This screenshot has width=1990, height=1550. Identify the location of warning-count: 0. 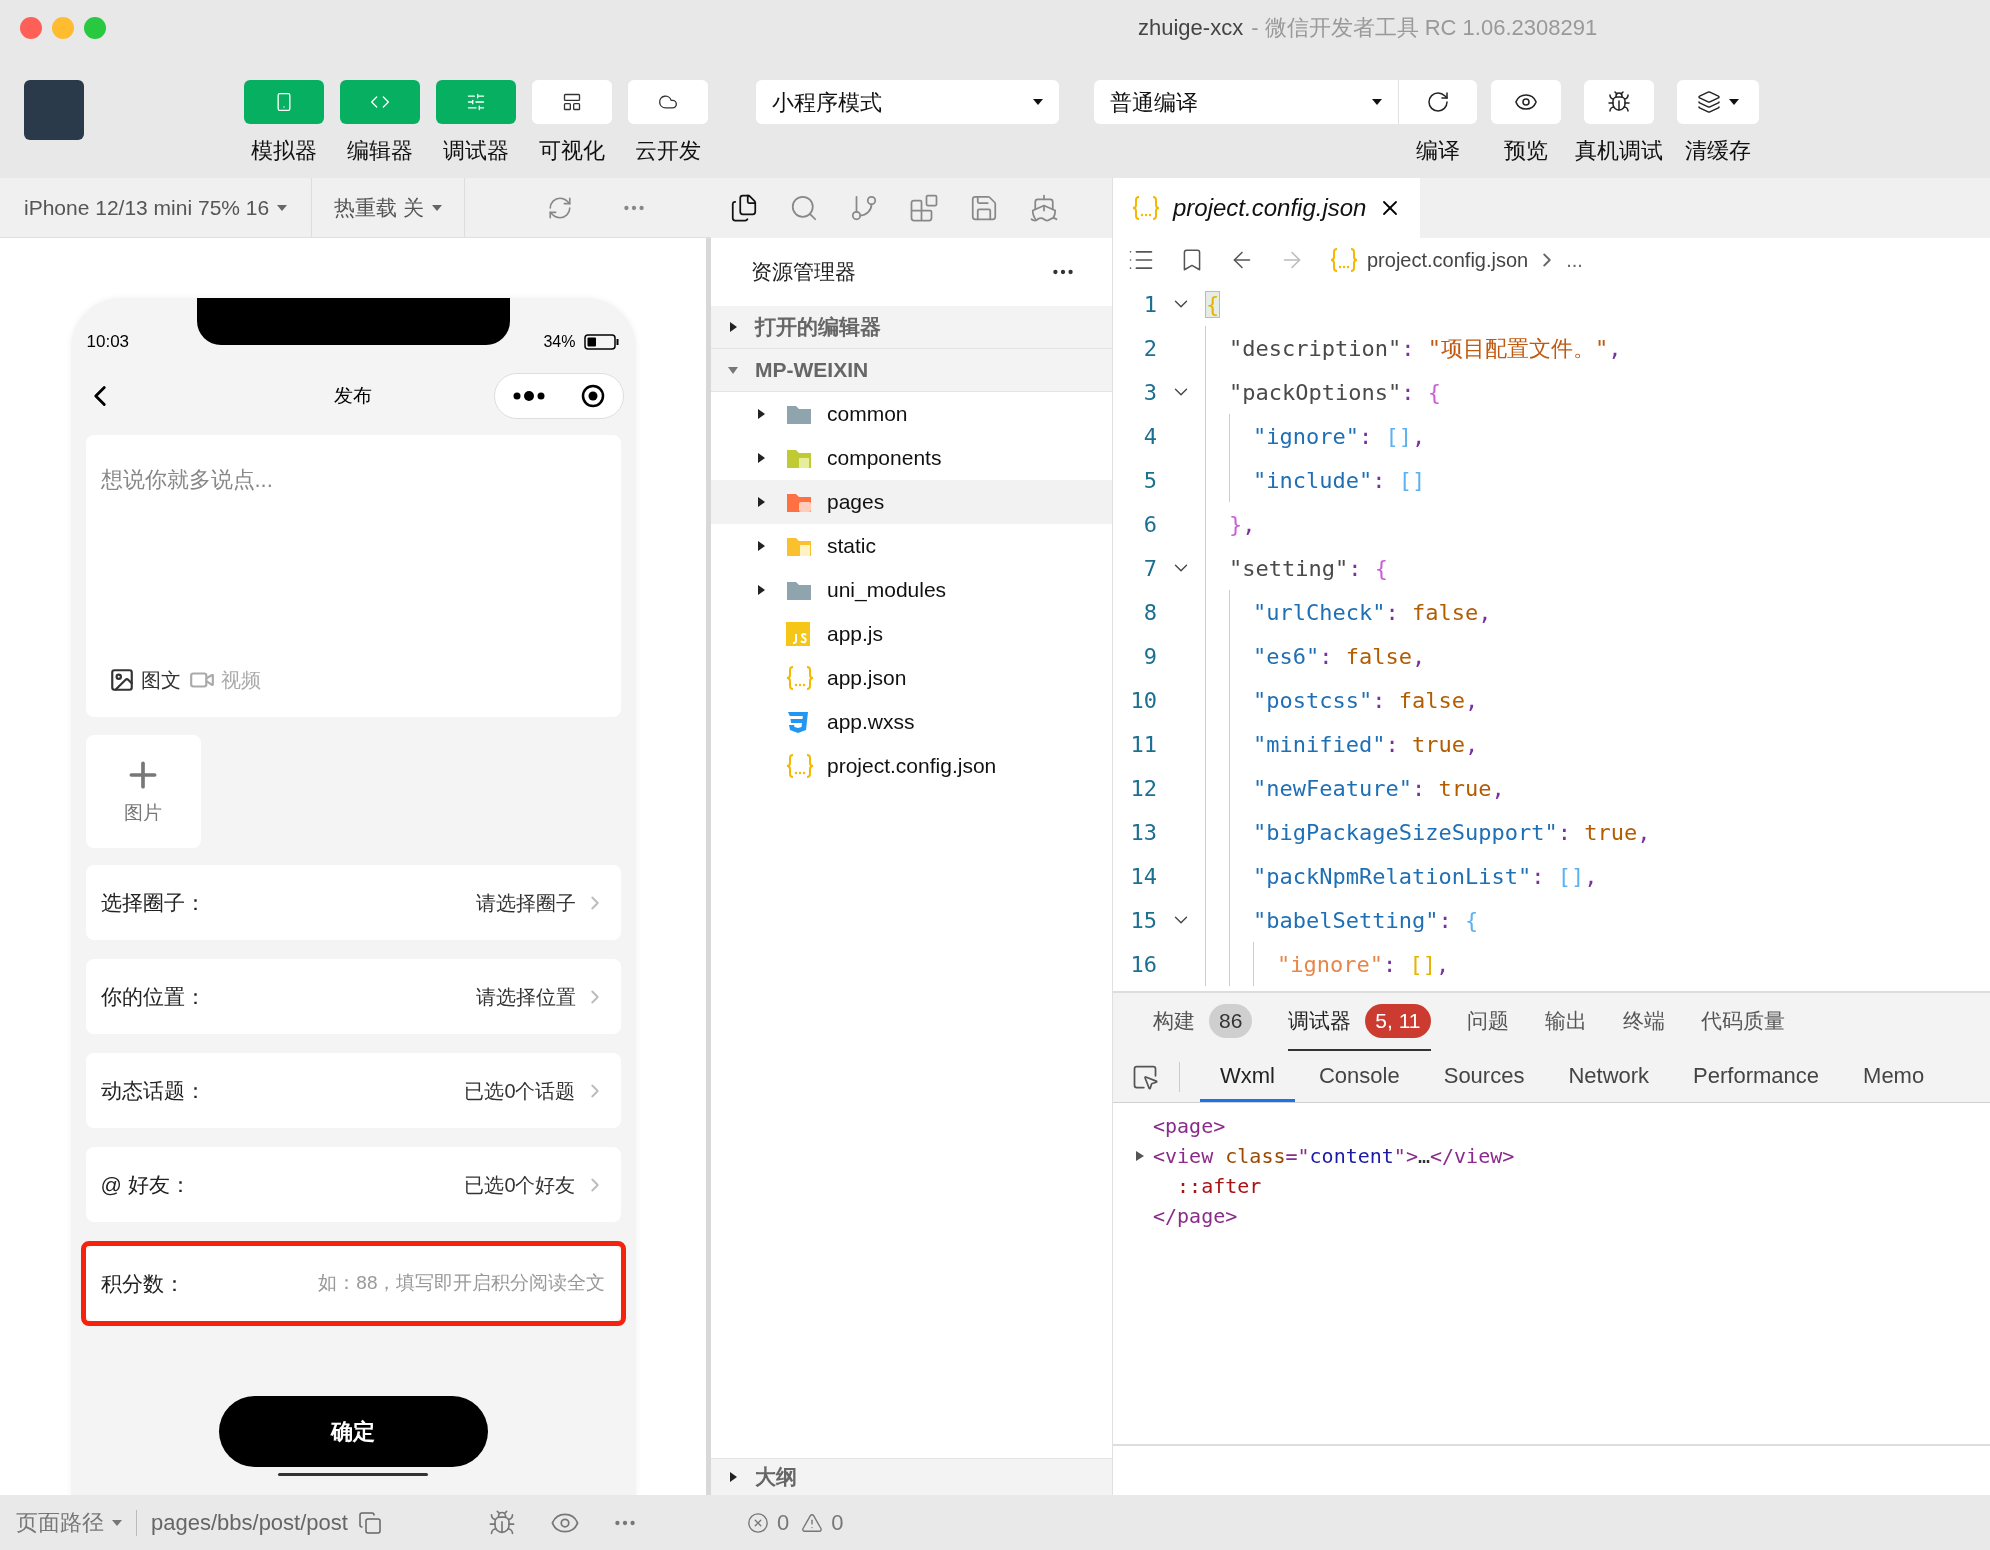
(837, 1523).